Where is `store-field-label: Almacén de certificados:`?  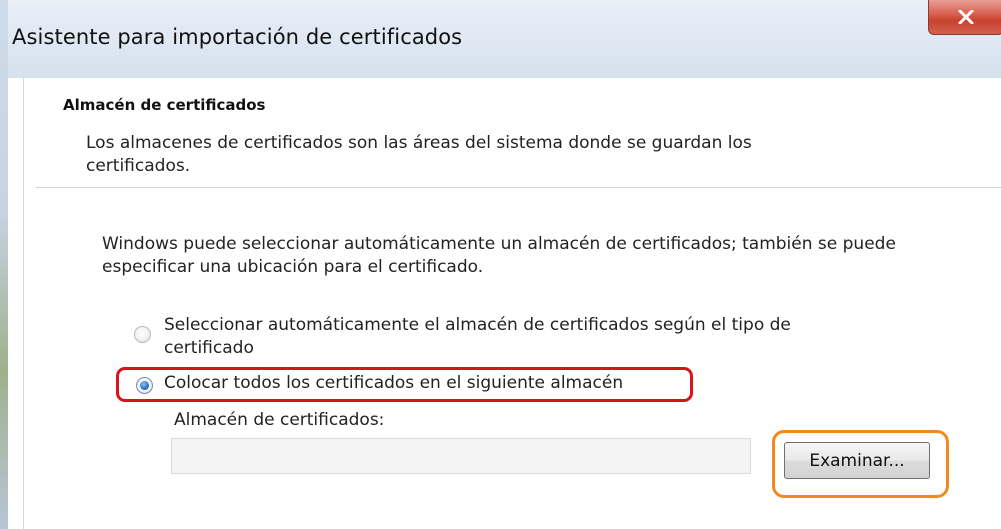 store-field-label: Almacén de certificados: is located at coordinates (279, 420).